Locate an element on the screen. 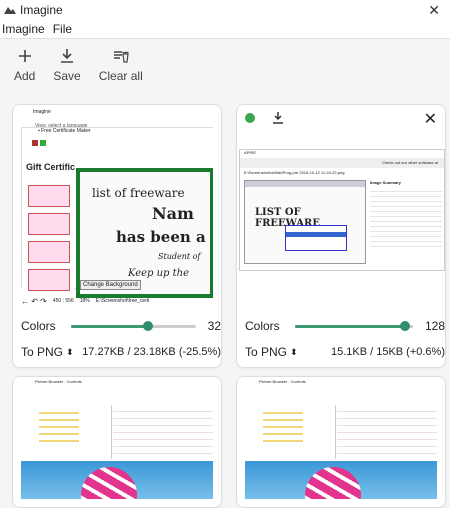  add-button-label: Add is located at coordinates (25, 76).